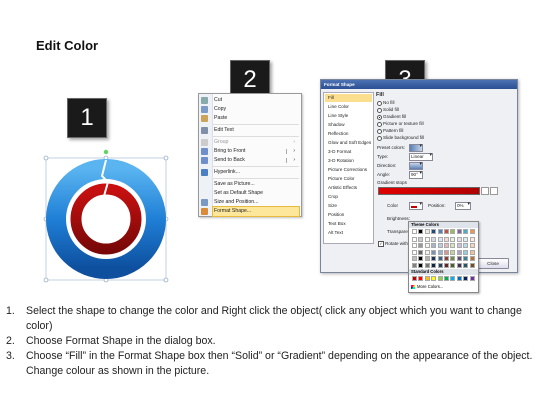 The image size is (560, 420). What do you see at coordinates (485, 191) in the screenshot?
I see `add-stop-icon` at bounding box center [485, 191].